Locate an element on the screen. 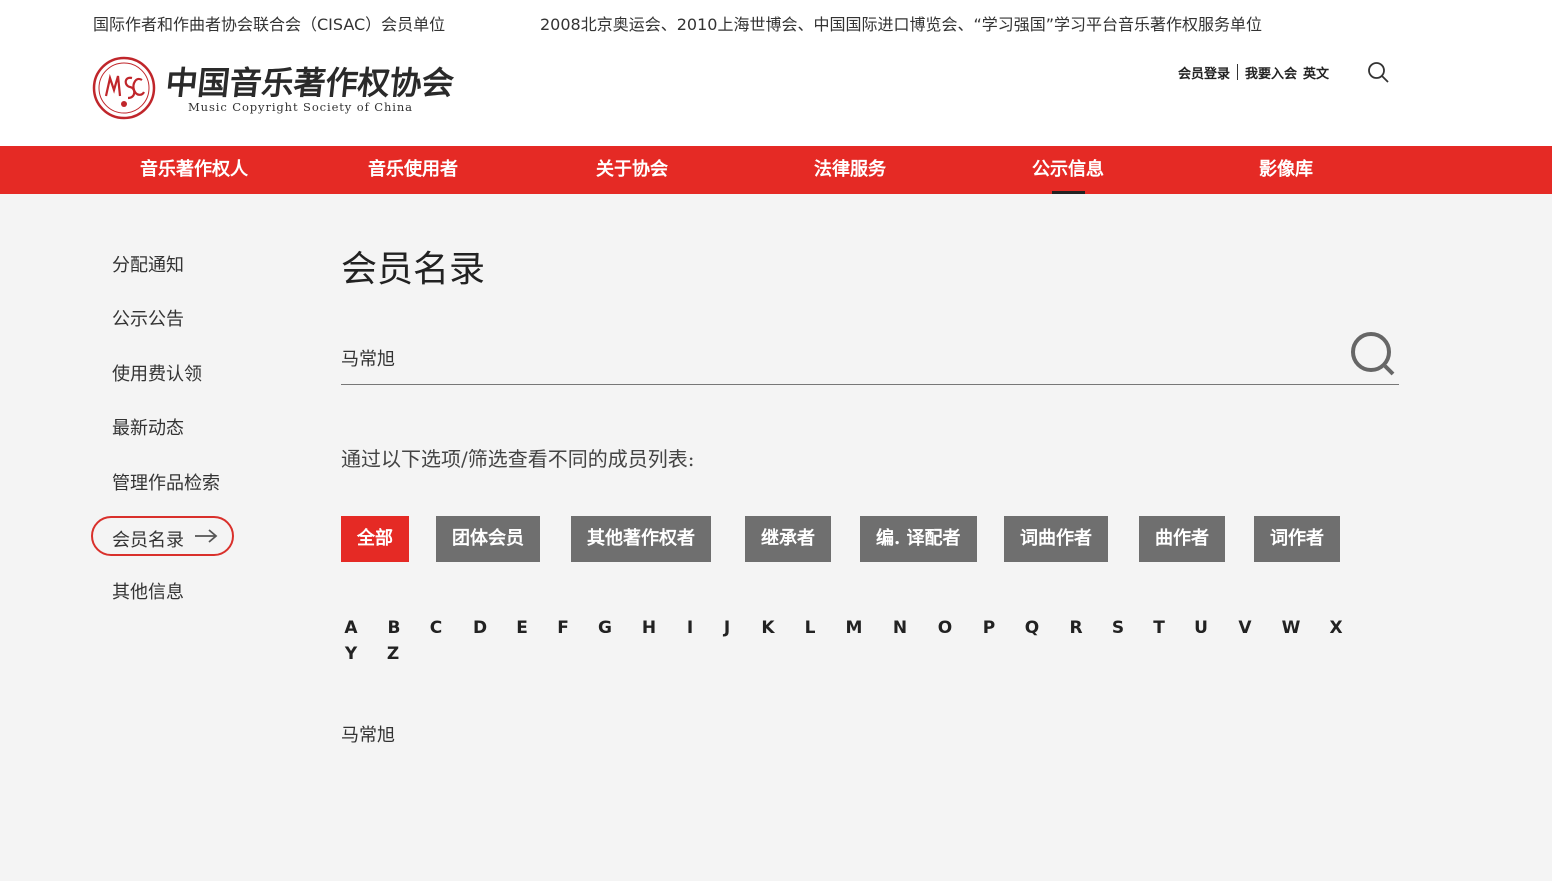 The width and height of the screenshot is (1552, 881). page-title: 会员名录 is located at coordinates (413, 269).